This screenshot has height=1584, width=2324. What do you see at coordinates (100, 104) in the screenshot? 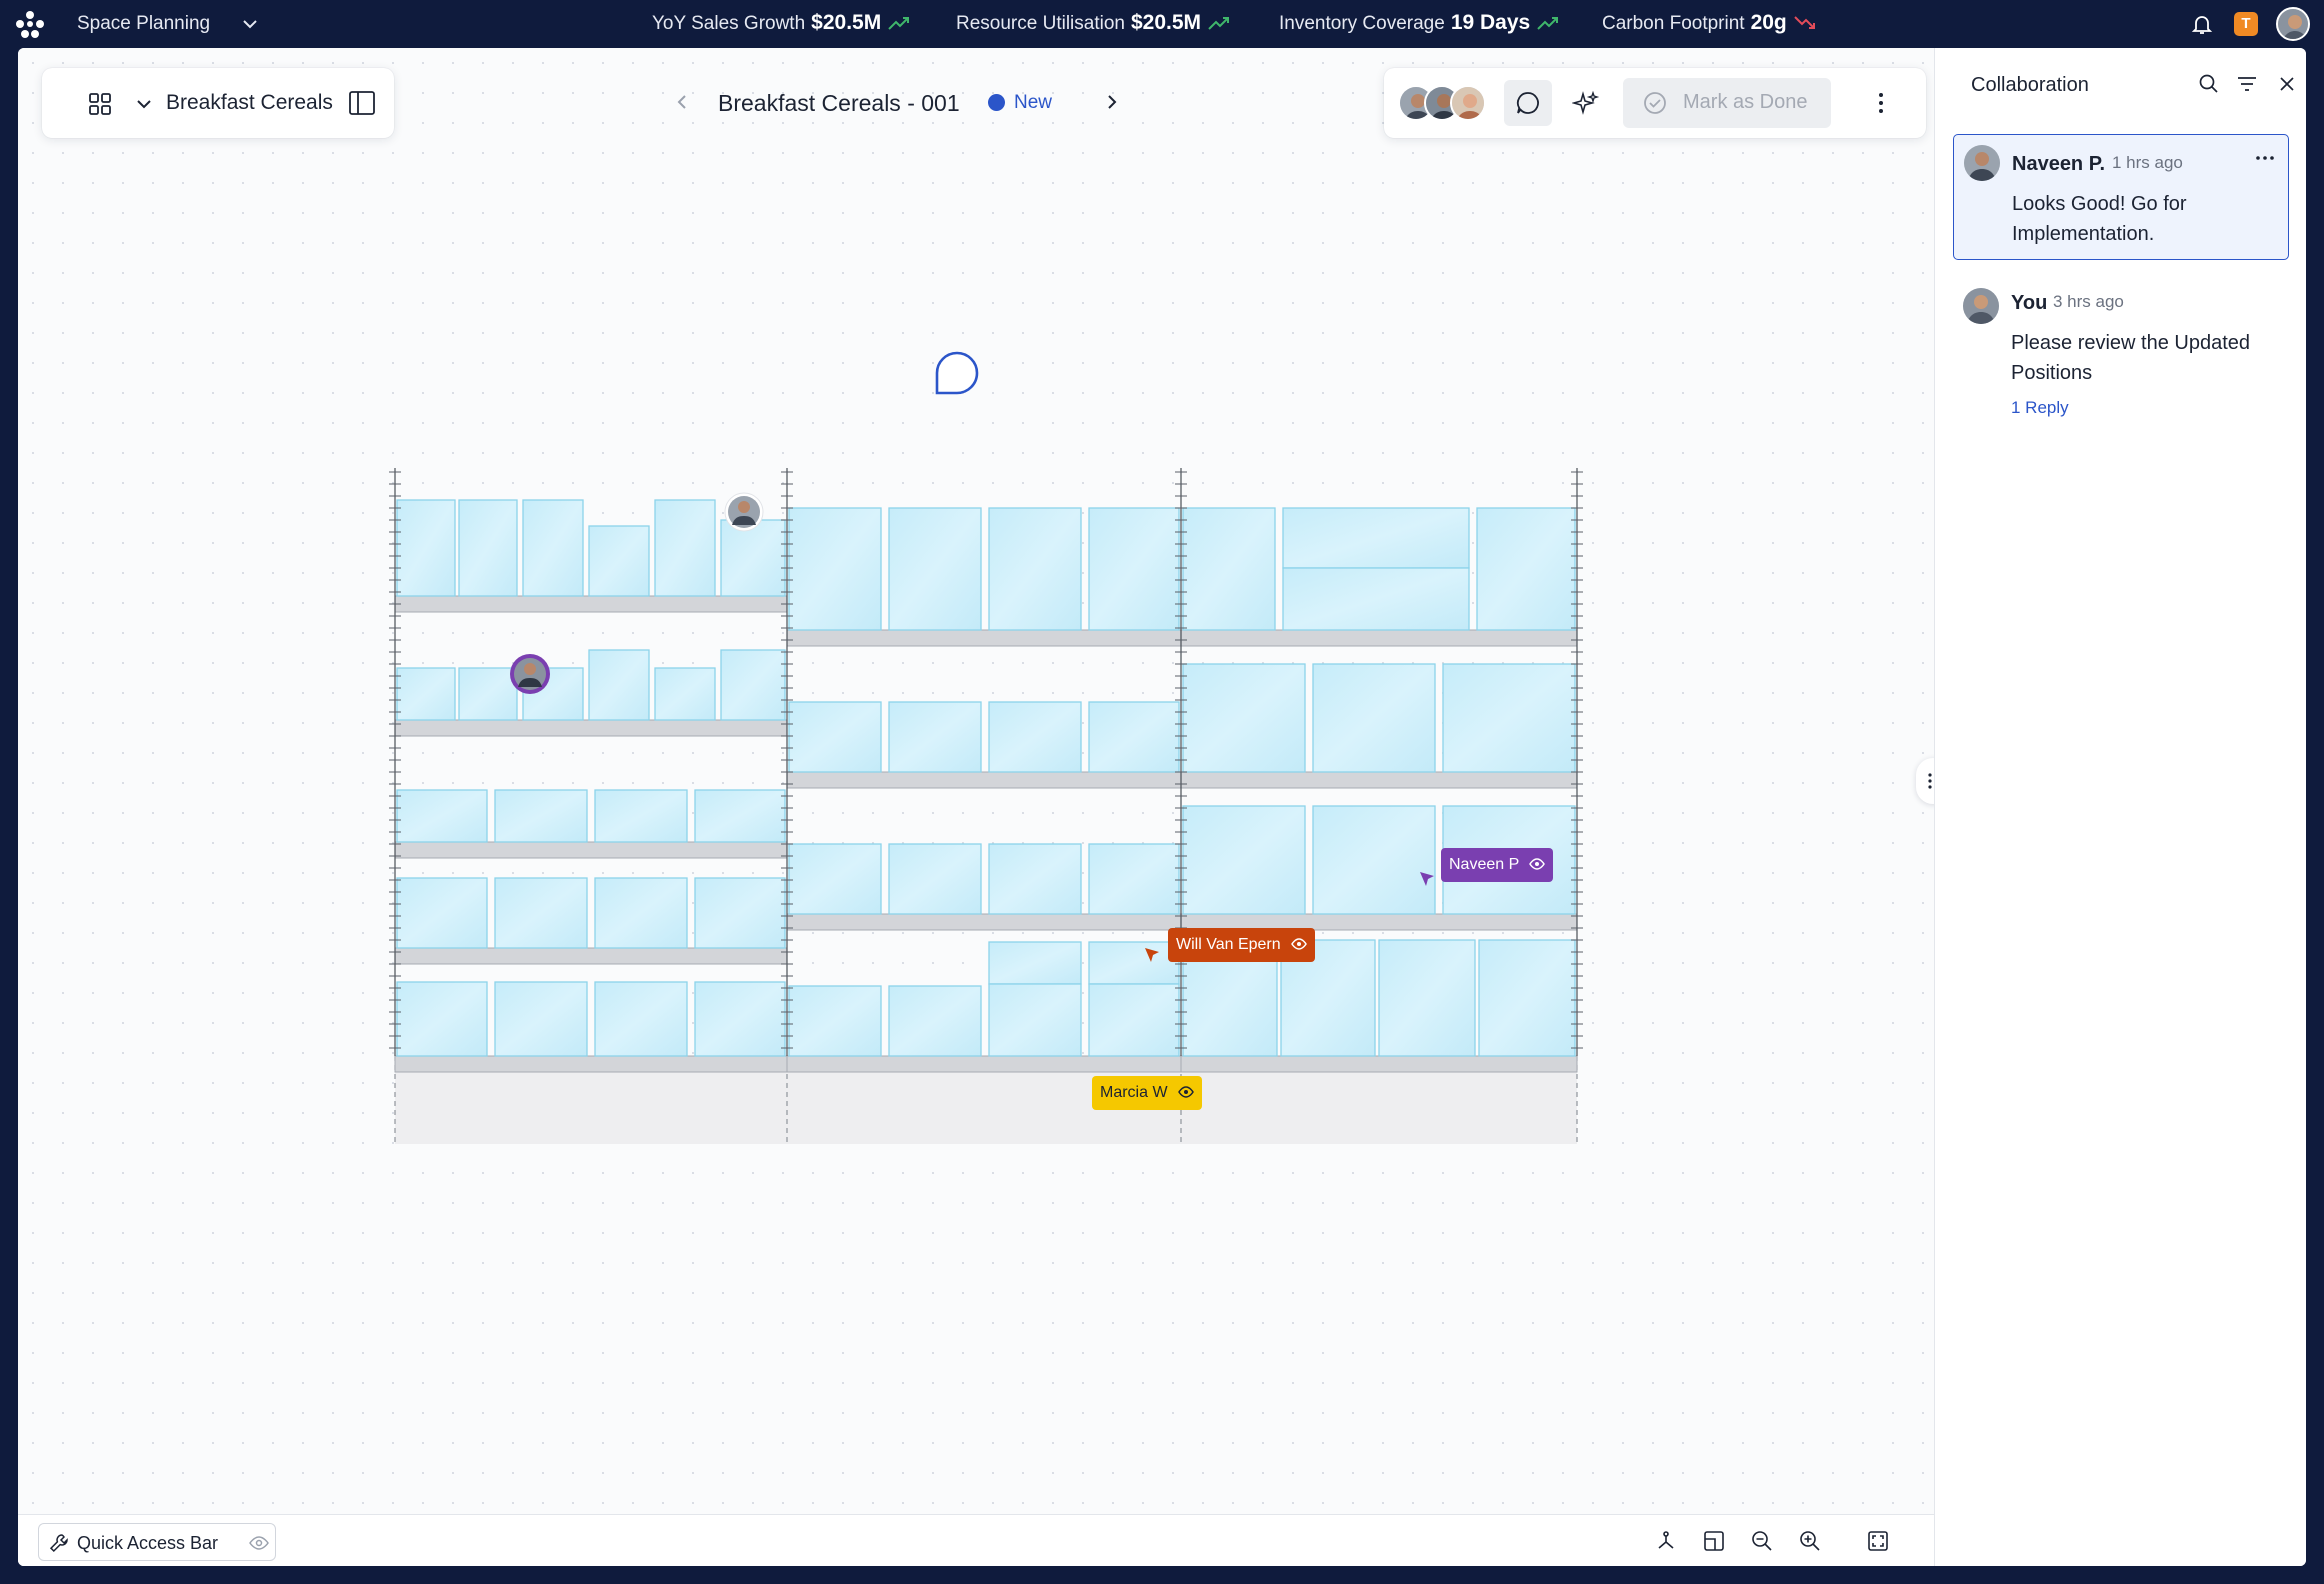
I see `grid-icon` at bounding box center [100, 104].